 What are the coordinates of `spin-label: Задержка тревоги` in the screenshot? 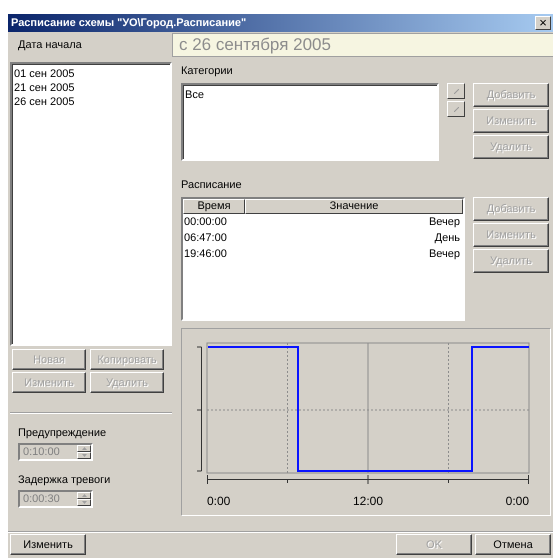 It's located at (65, 480).